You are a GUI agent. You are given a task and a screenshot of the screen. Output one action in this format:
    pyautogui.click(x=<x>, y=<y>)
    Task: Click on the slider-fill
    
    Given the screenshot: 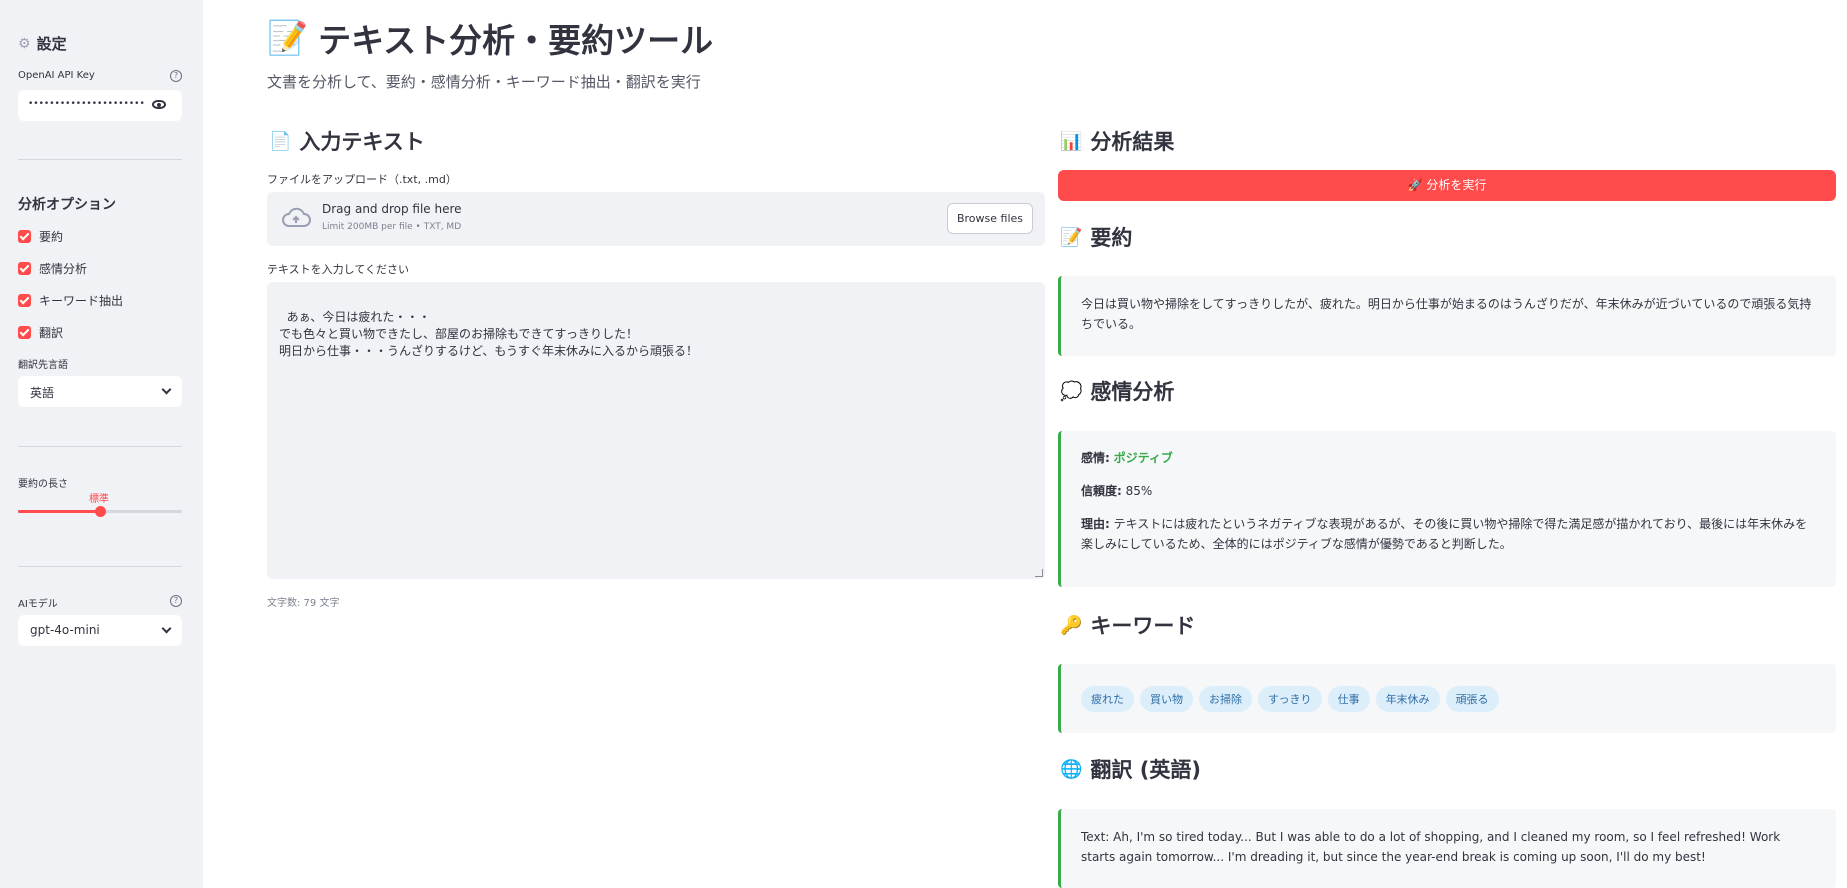 What is the action you would take?
    pyautogui.click(x=59, y=511)
    